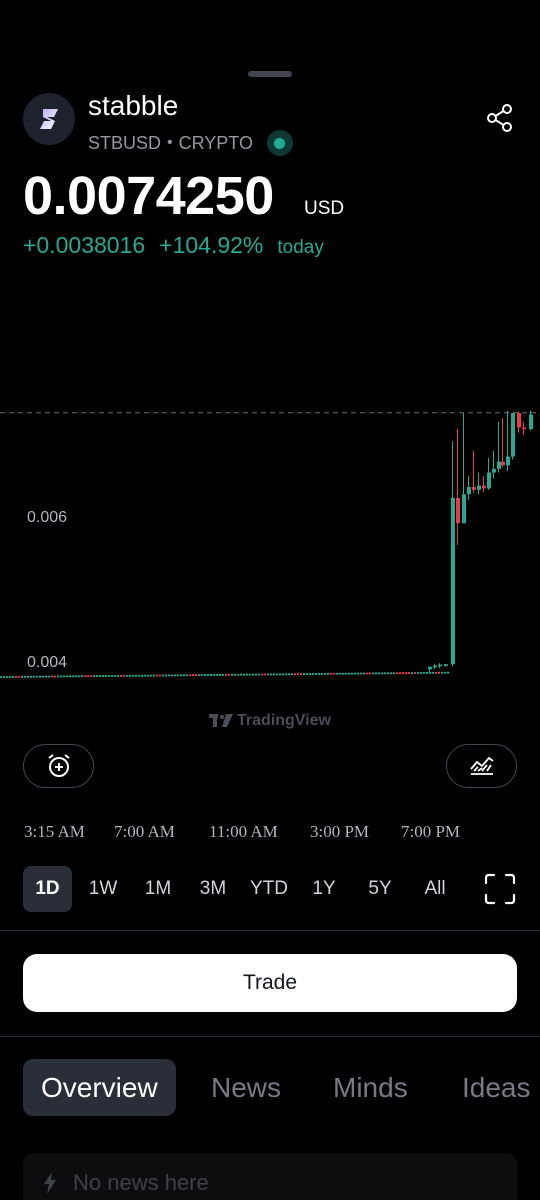 The width and height of the screenshot is (540, 1200). What do you see at coordinates (431, 831) in the screenshot?
I see `x-tick: 7:00 PM` at bounding box center [431, 831].